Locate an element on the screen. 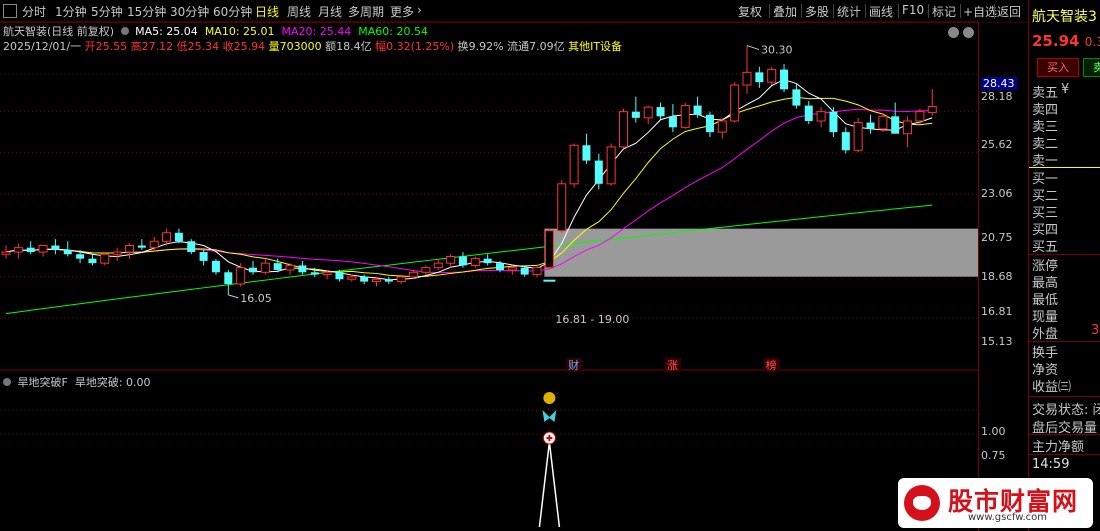 The image size is (1100, 531). quote-price-text: 25.94 is located at coordinates (1056, 41).